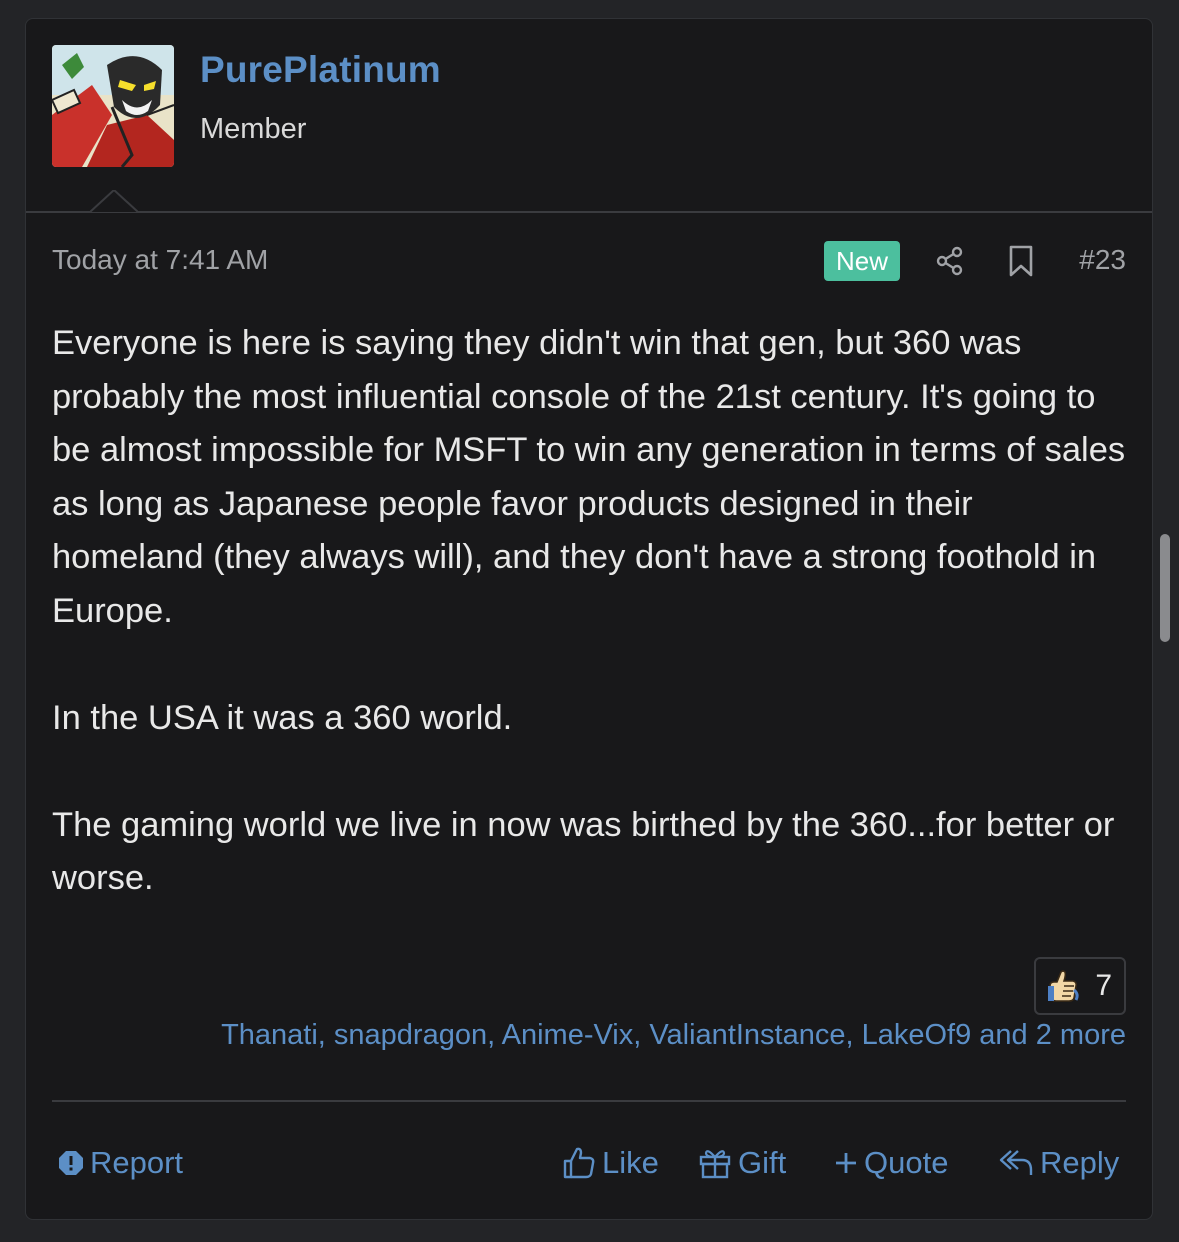  I want to click on share-button, so click(950, 261).